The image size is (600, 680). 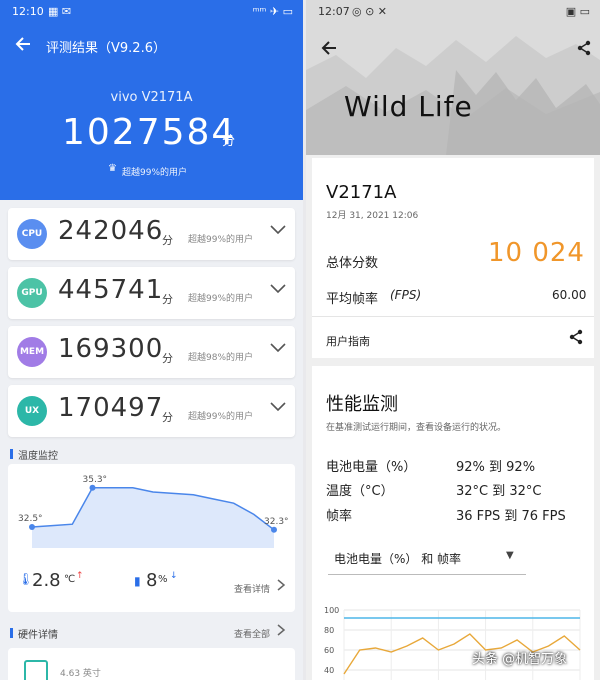 I want to click on temp-point-label: 35.3°, so click(x=95, y=480).